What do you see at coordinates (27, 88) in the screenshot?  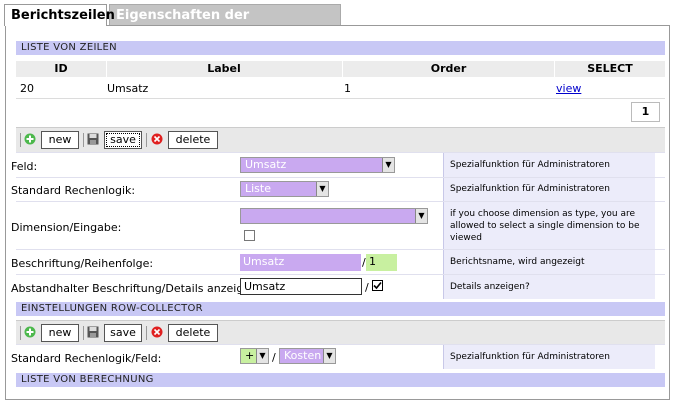 I see `cell-id: 20` at bounding box center [27, 88].